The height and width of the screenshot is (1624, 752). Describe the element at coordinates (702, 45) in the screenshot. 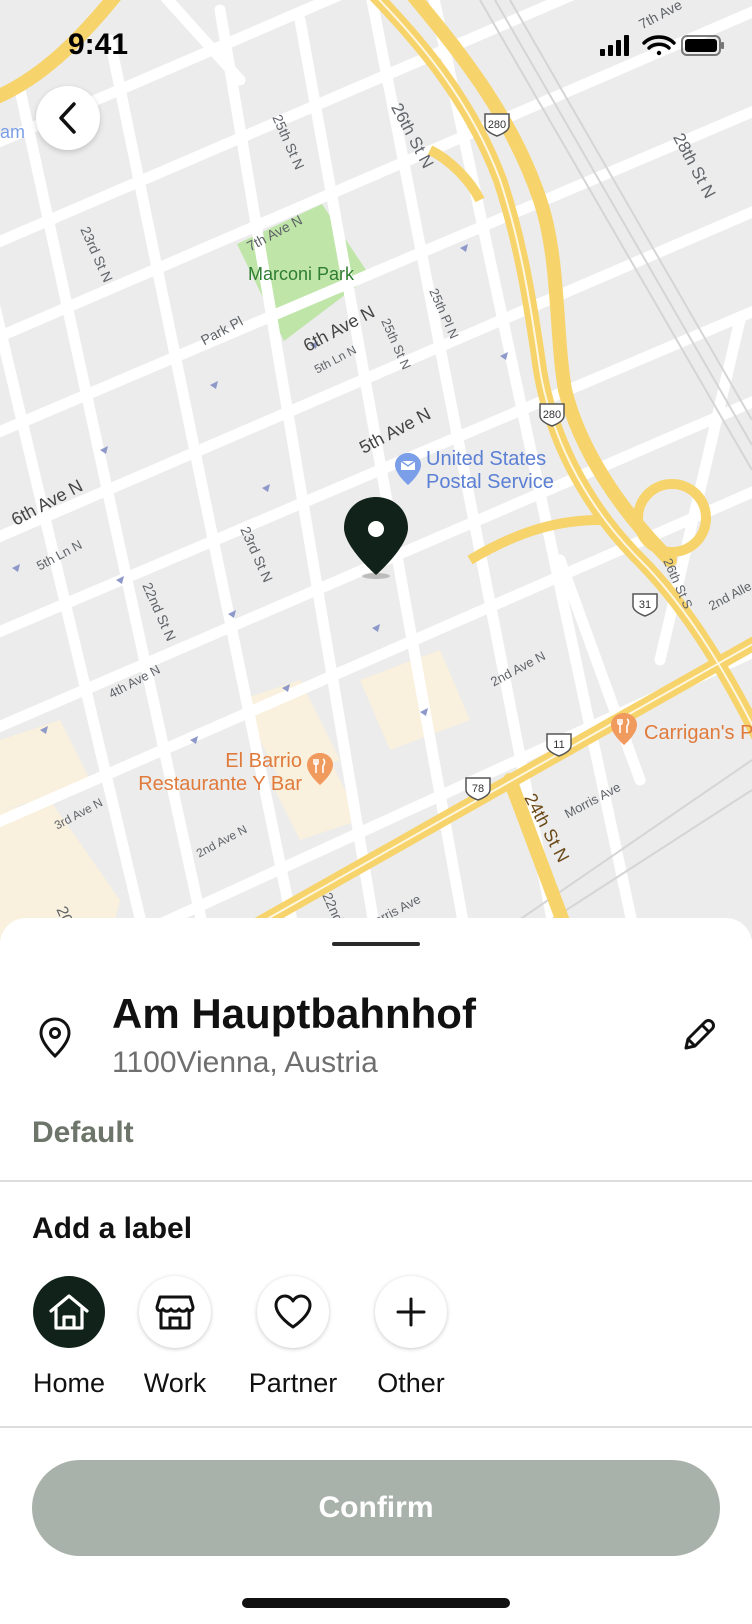

I see `battery-icon` at that location.